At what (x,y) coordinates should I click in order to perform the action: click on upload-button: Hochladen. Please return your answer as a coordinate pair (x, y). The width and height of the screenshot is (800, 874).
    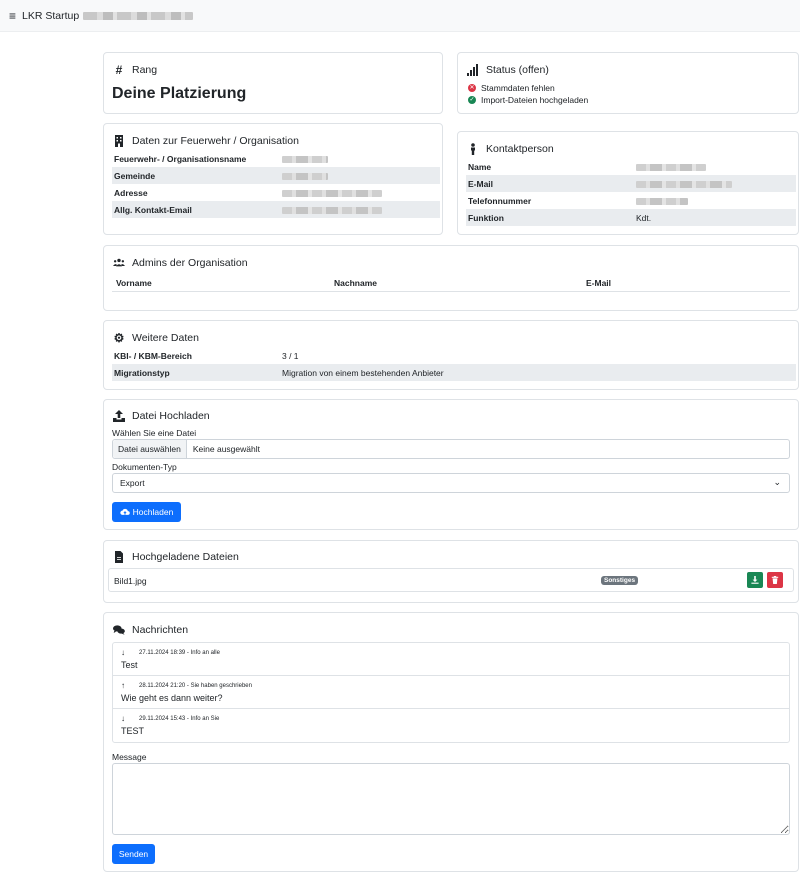
    Looking at the image, I should click on (146, 512).